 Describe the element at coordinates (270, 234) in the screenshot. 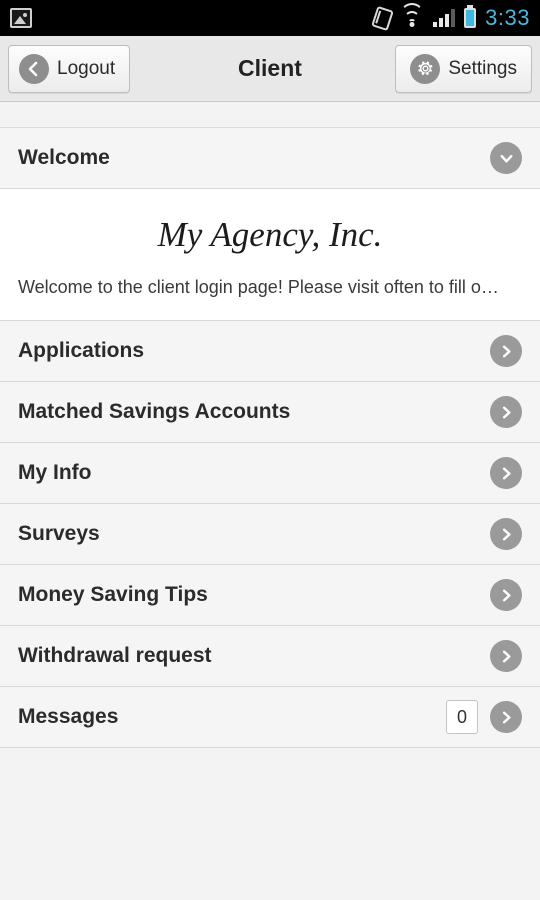

I see `agency-name: My Agency, Inc.` at that location.